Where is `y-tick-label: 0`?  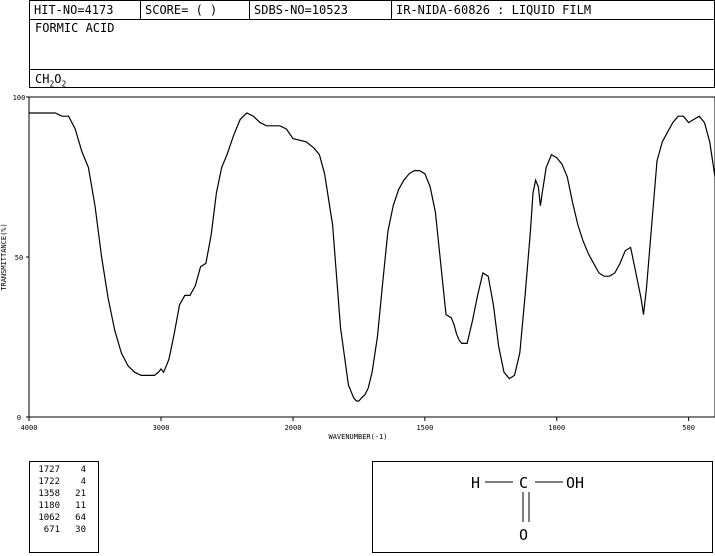
y-tick-label: 0 is located at coordinates (19, 418).